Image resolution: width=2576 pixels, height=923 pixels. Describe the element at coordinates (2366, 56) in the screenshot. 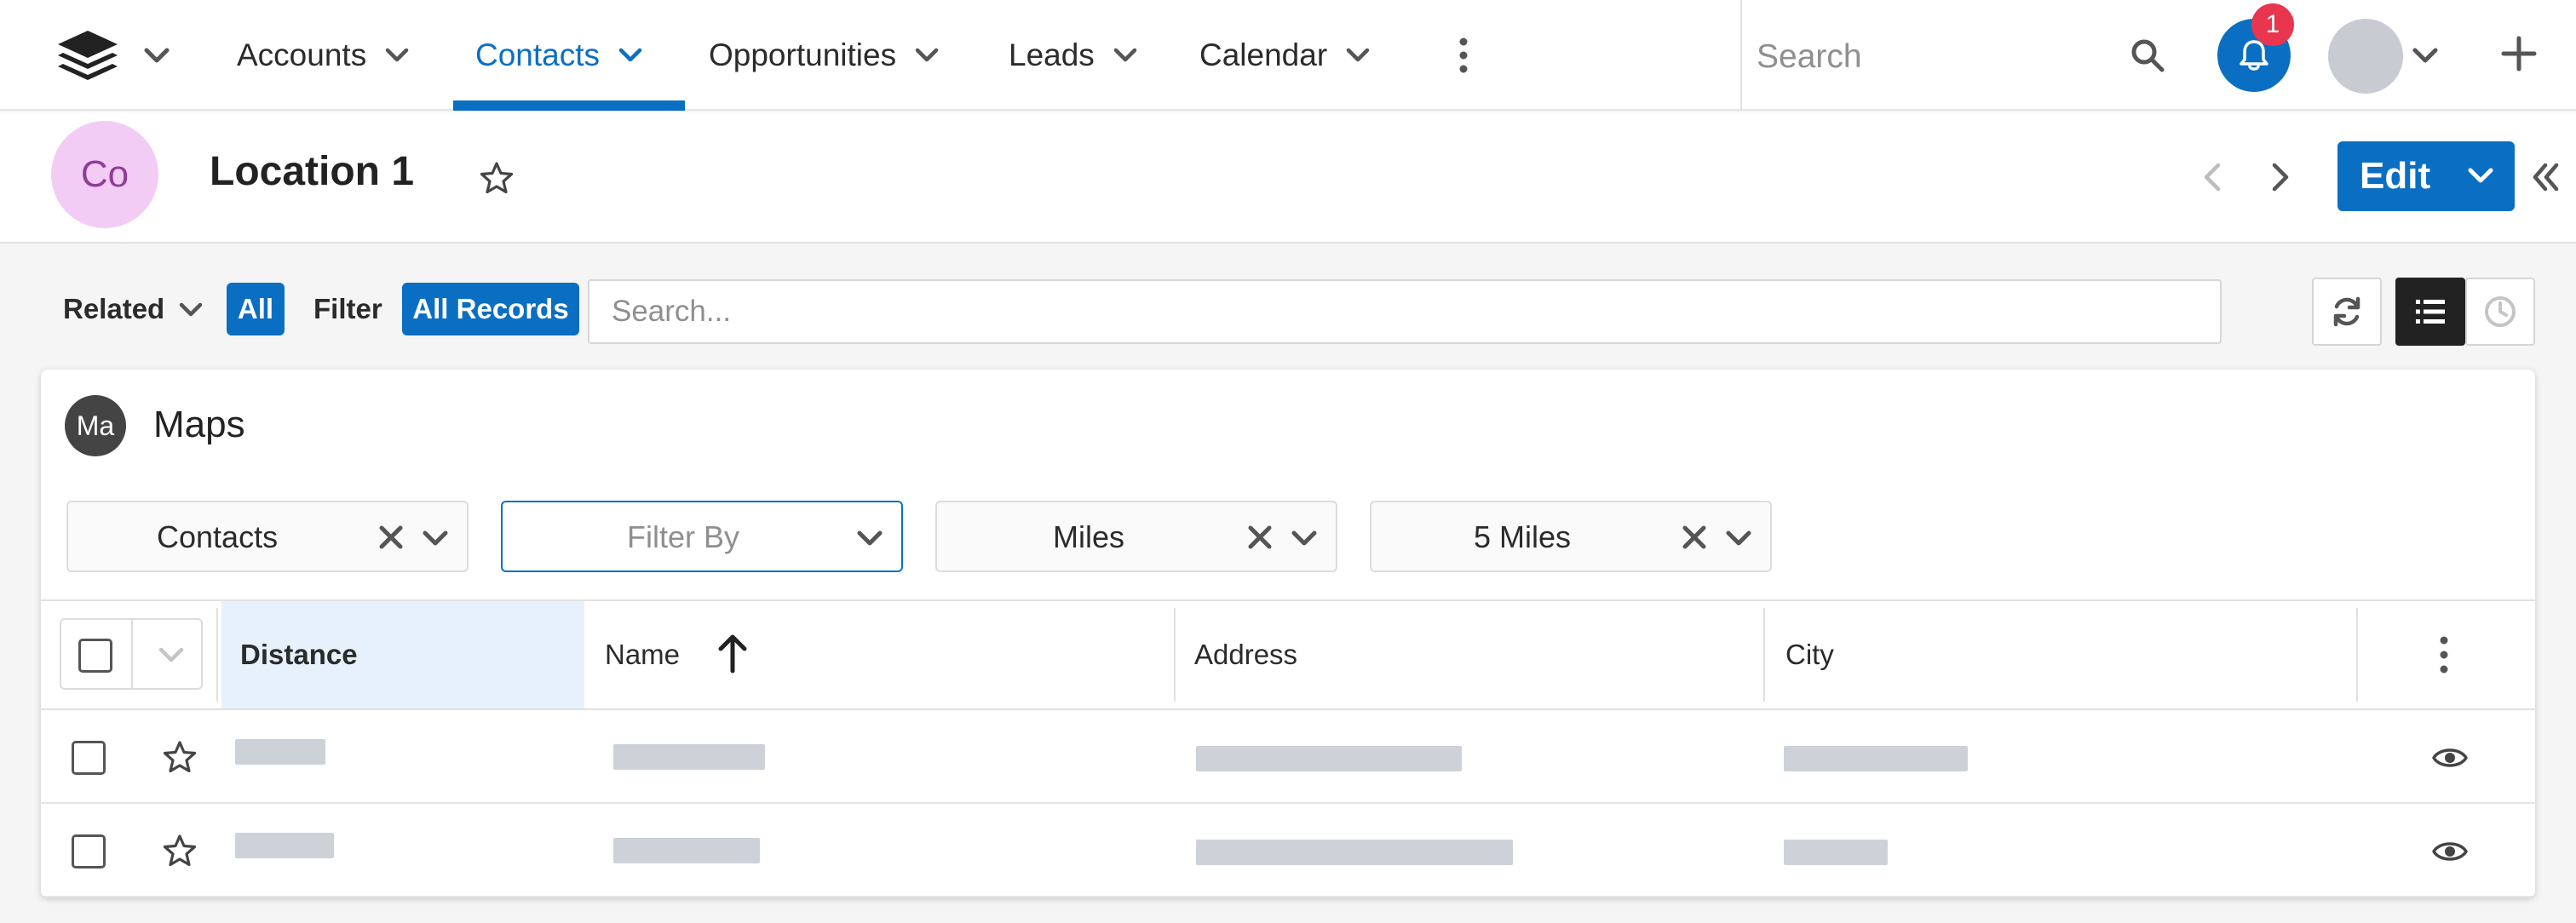

I see `user-avatar` at that location.